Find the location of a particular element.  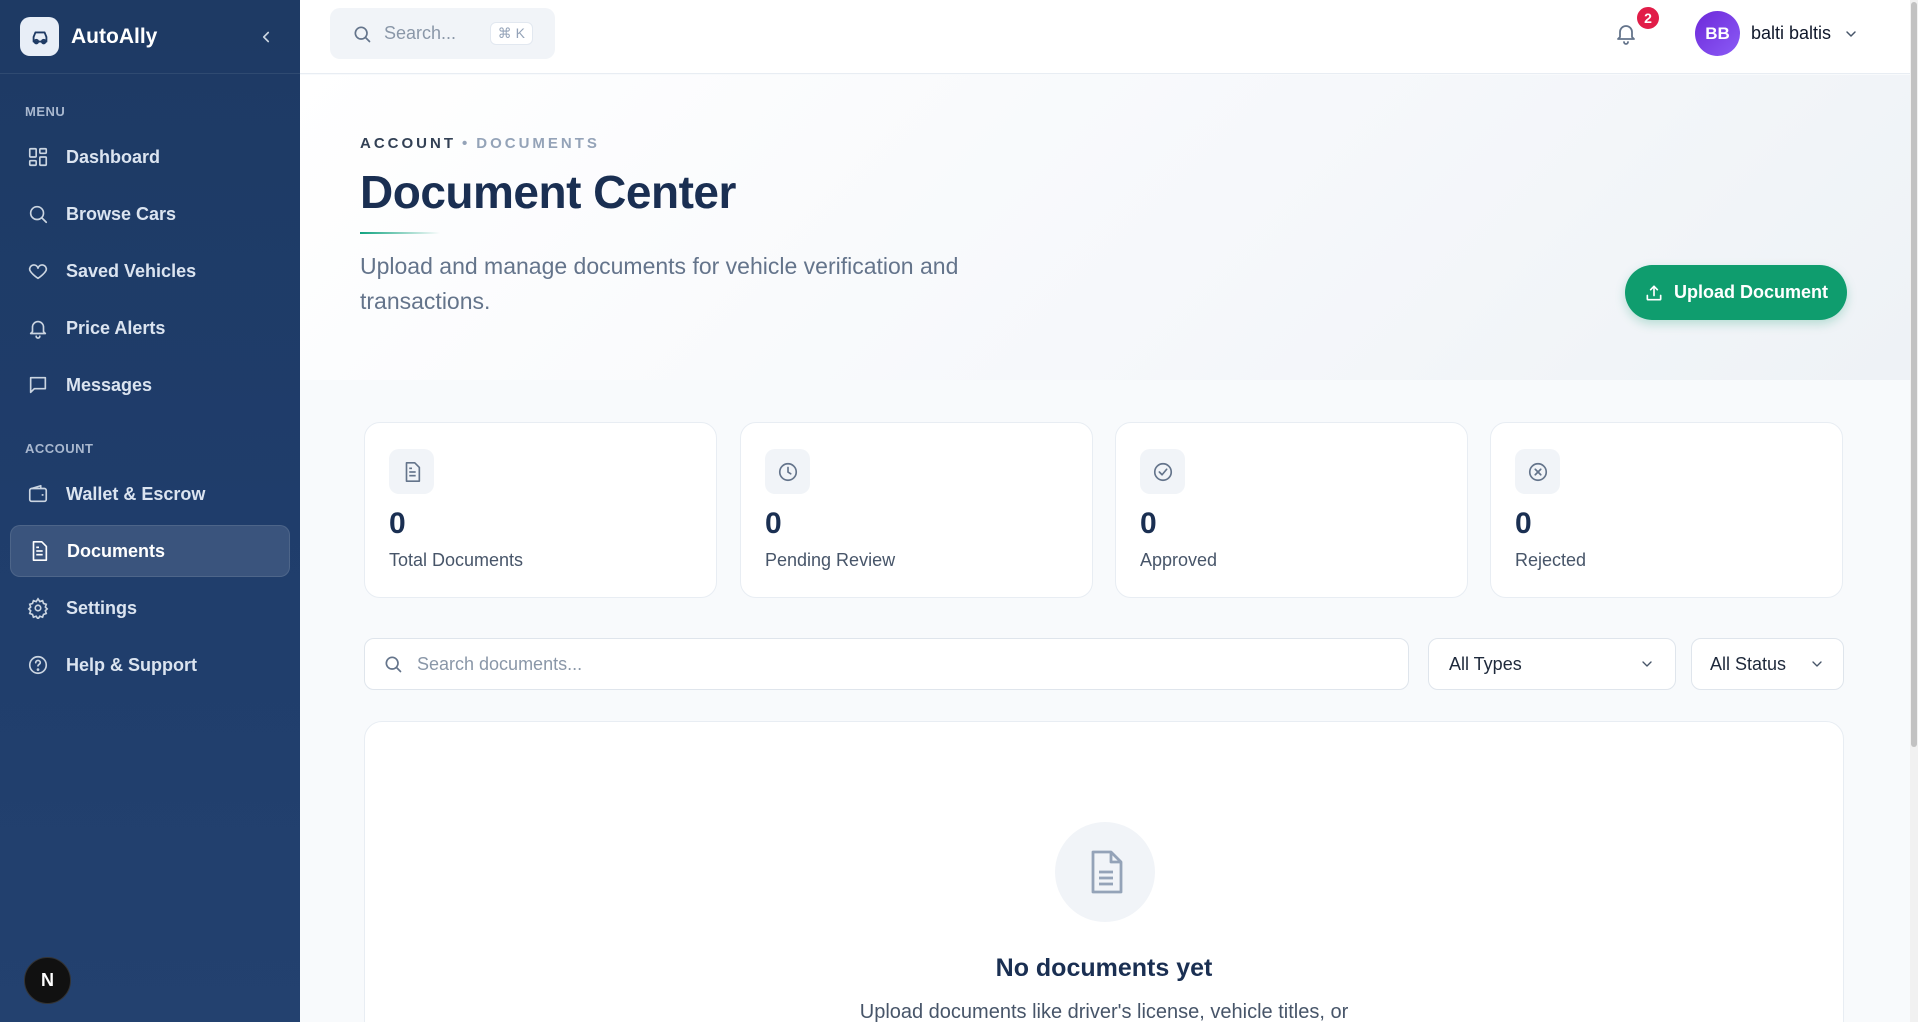

empty-state-title: No documents yet is located at coordinates (1104, 968).